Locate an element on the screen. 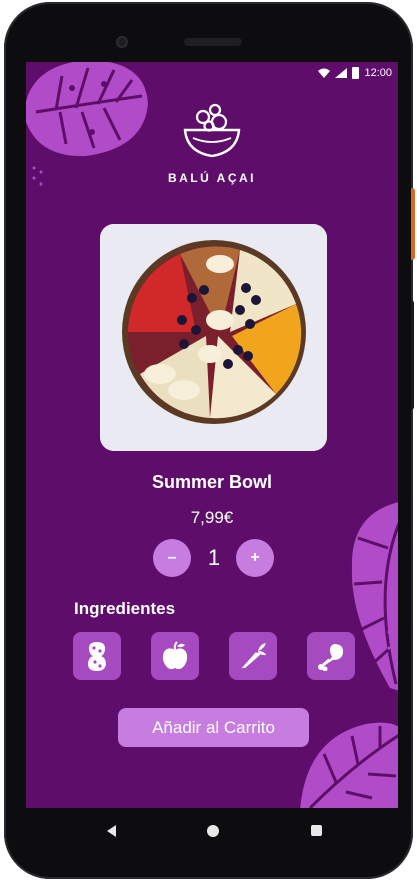  nav-recent-apps-icon is located at coordinates (316, 830).